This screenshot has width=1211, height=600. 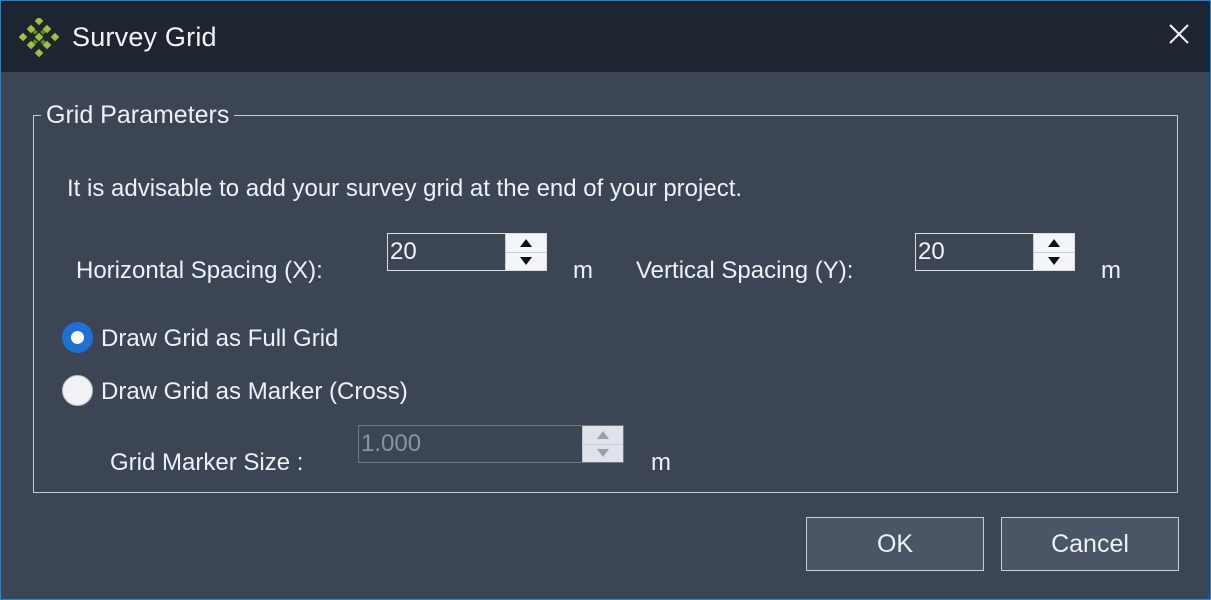 I want to click on vertical-spacing-label: Vertical Spacing (Y):, so click(x=745, y=270).